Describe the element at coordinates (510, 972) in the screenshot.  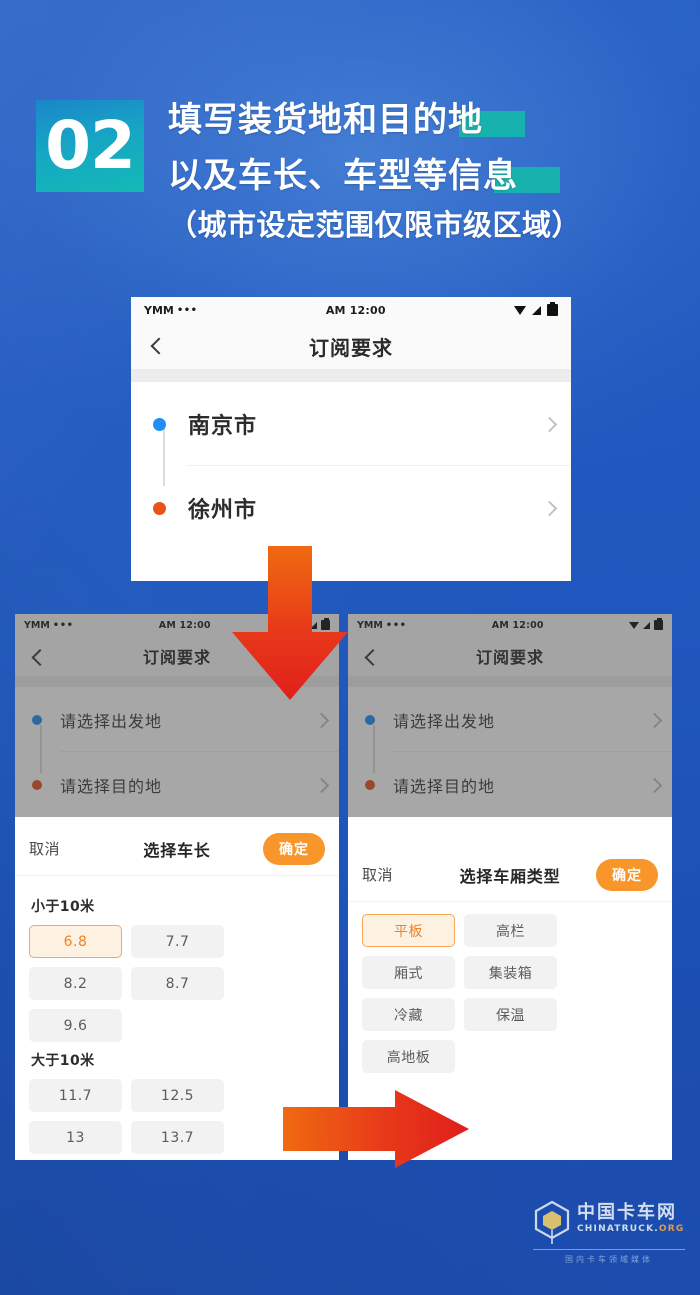
I see `carriage-option-chip: 集装箱` at that location.